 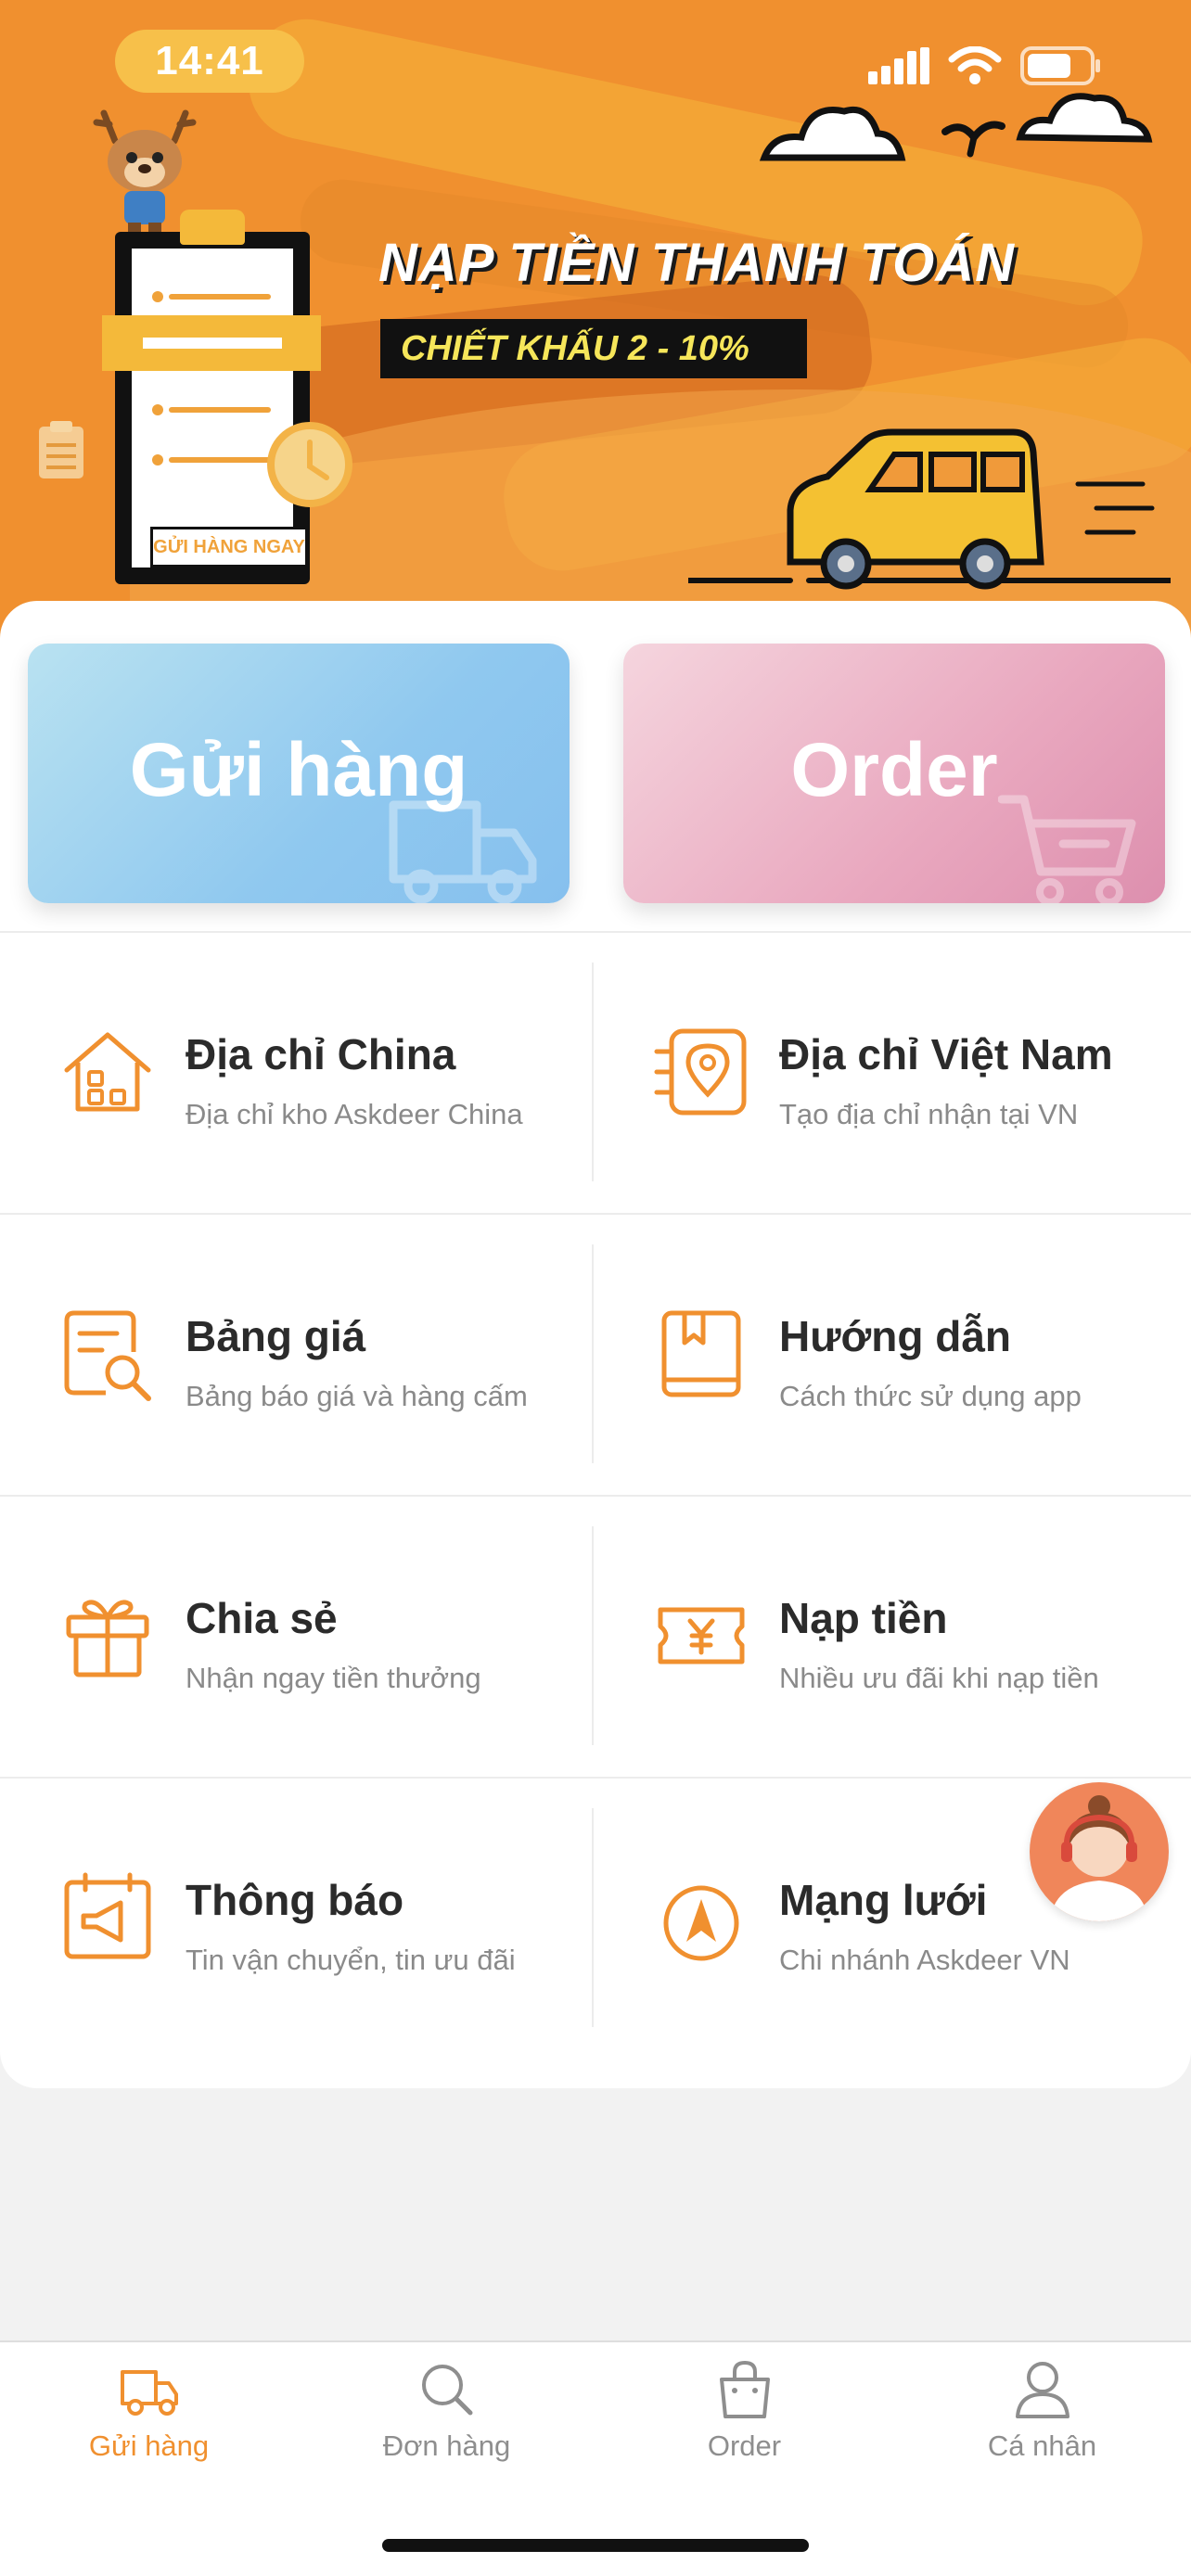 What do you see at coordinates (863, 1618) in the screenshot?
I see `grid-item-title: Nạp tiền` at bounding box center [863, 1618].